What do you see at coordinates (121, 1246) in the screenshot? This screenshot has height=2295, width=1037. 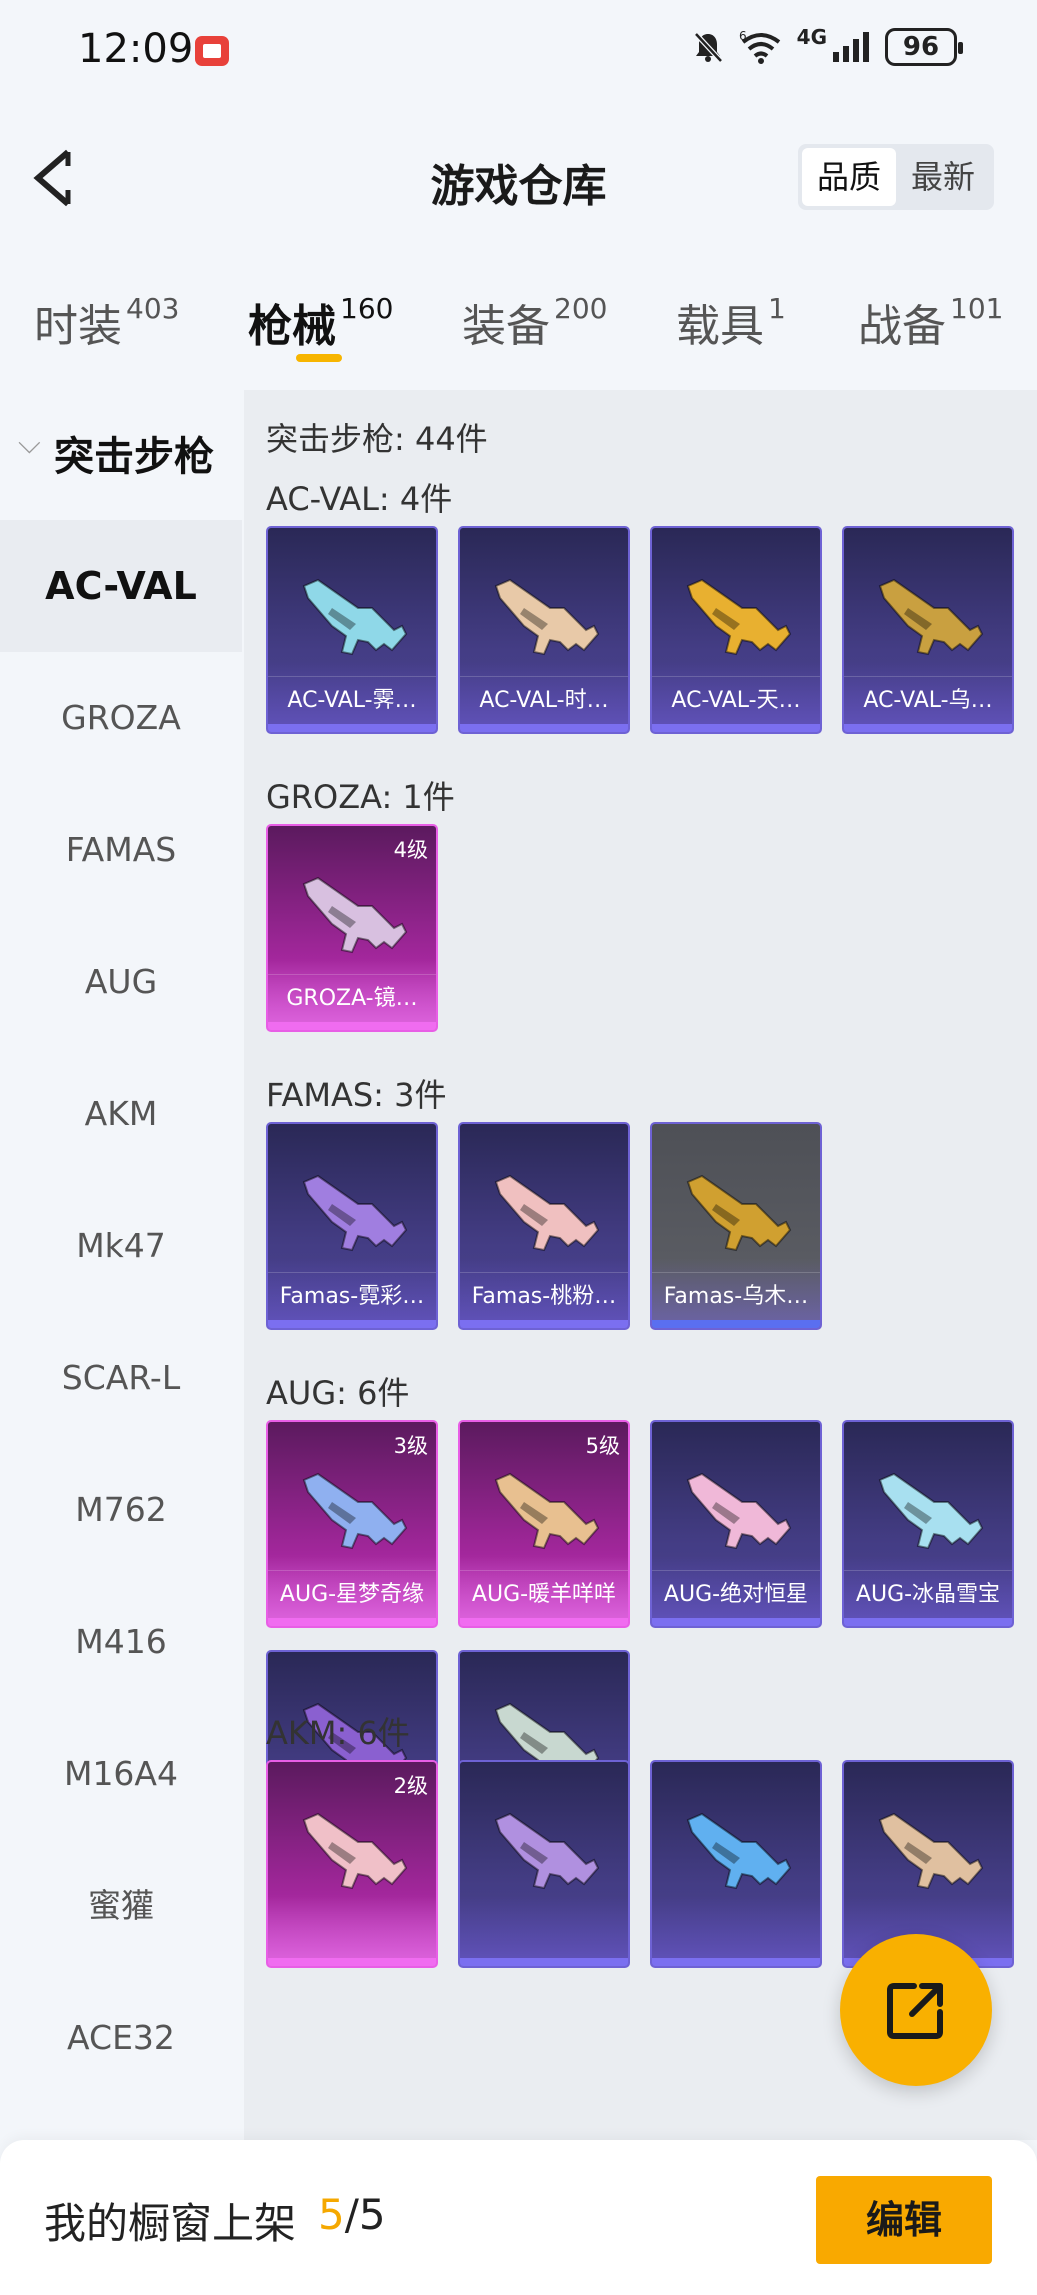 I see `sidebar-item-mk47: Mk47` at bounding box center [121, 1246].